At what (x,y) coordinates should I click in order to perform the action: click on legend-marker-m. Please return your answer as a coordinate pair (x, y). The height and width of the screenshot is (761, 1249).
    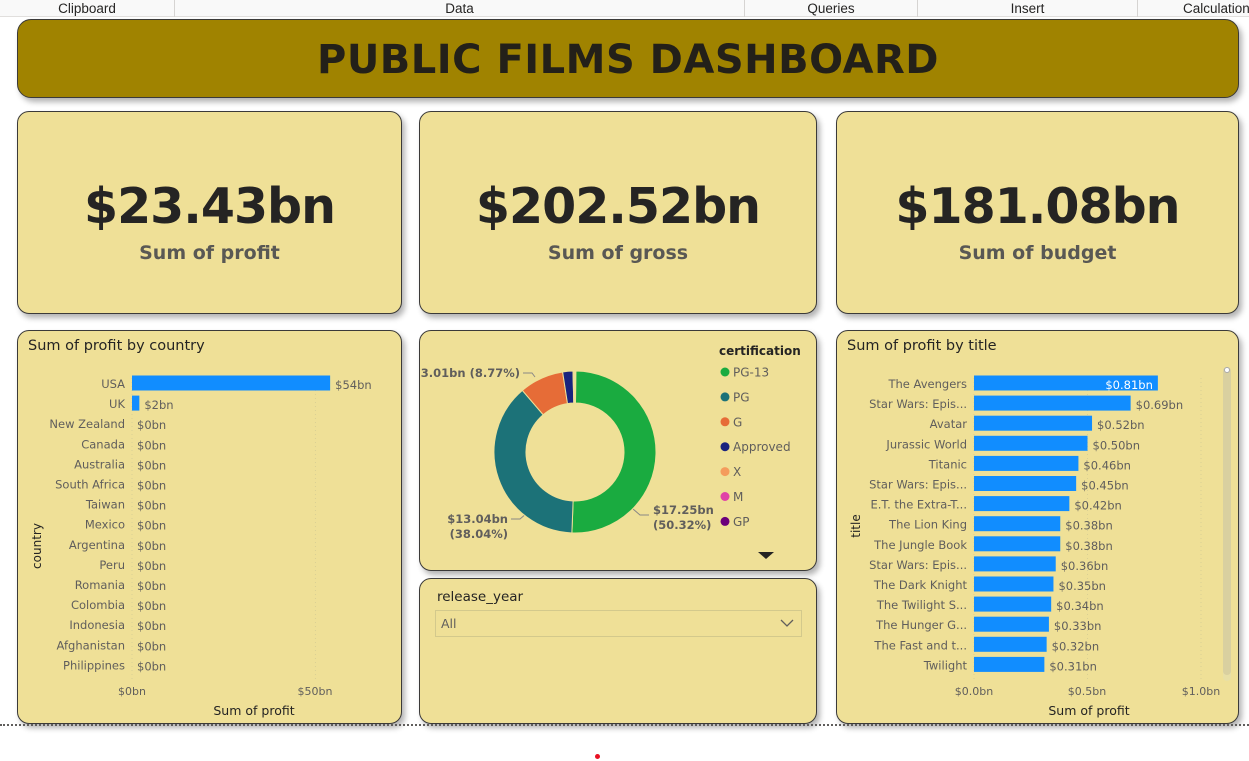
    Looking at the image, I should click on (725, 496).